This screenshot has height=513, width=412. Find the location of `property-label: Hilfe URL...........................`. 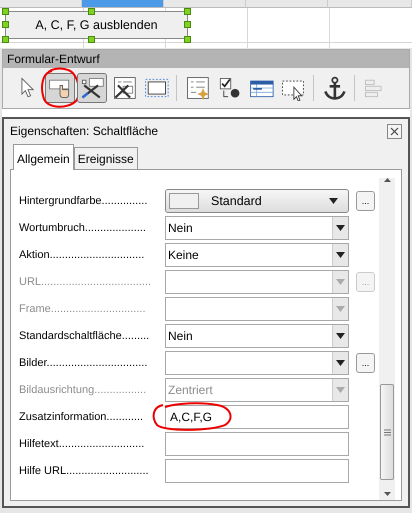

property-label: Hilfe URL........................... is located at coordinates (84, 471).